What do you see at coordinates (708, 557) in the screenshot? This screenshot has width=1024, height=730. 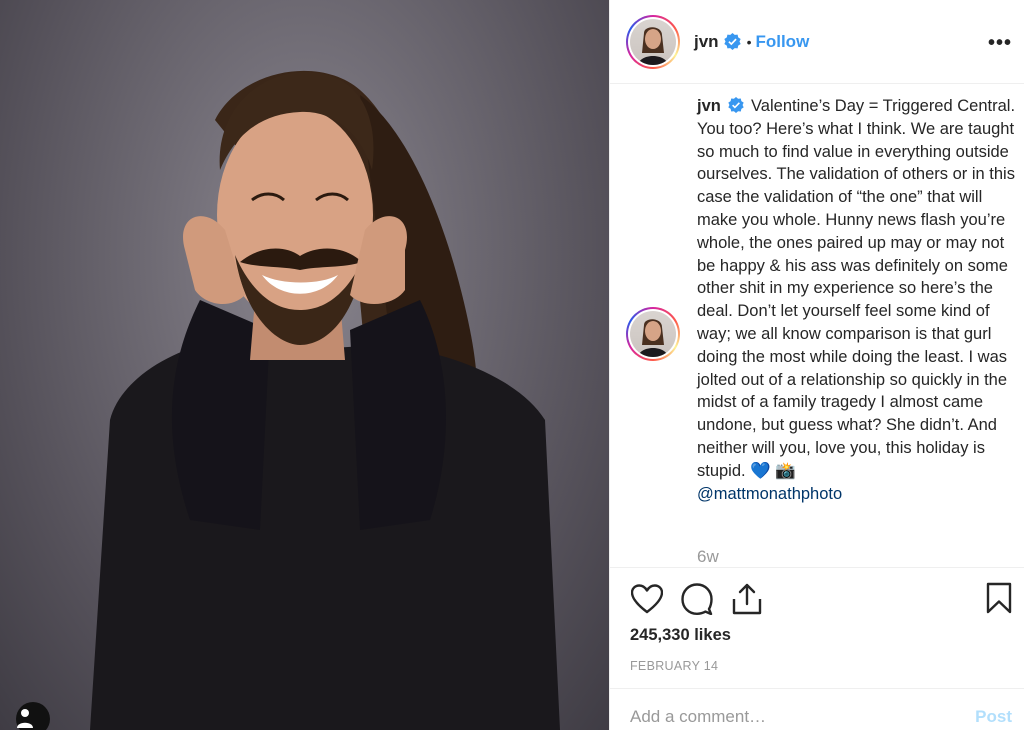 I see `post-time-ago: 6w` at bounding box center [708, 557].